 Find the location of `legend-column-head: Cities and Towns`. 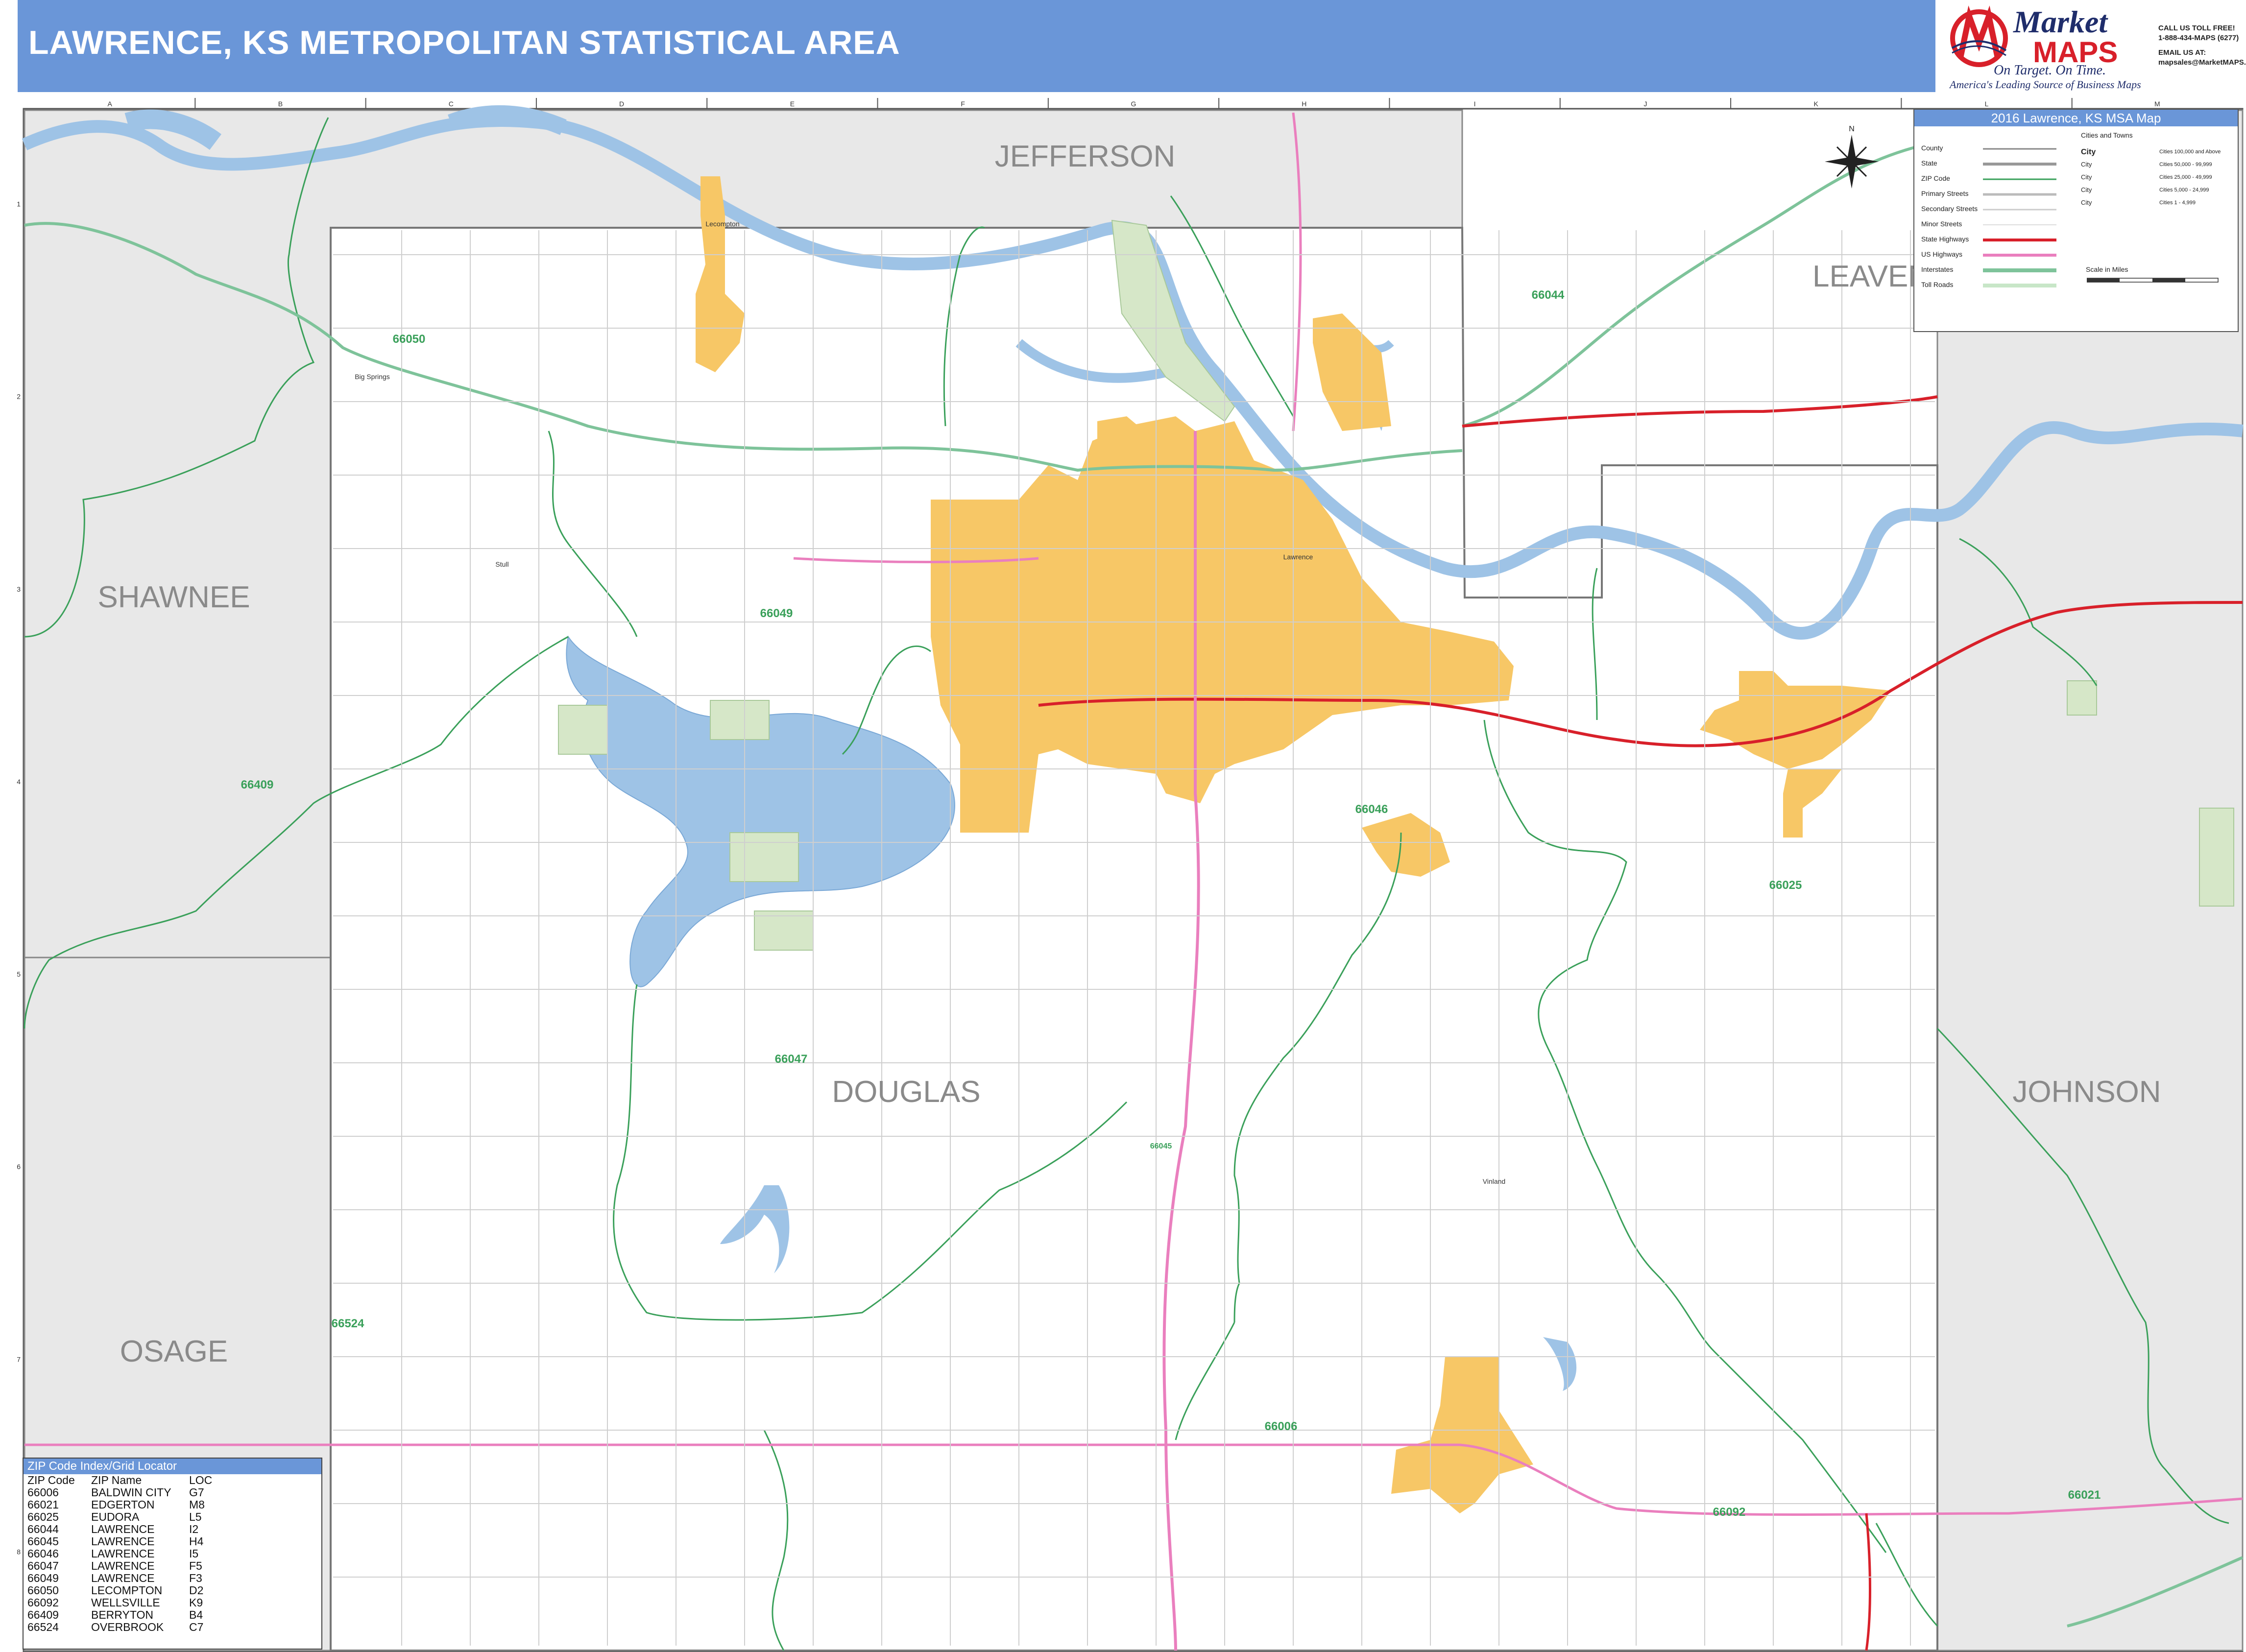

legend-column-head: Cities and Towns is located at coordinates (2107, 135).